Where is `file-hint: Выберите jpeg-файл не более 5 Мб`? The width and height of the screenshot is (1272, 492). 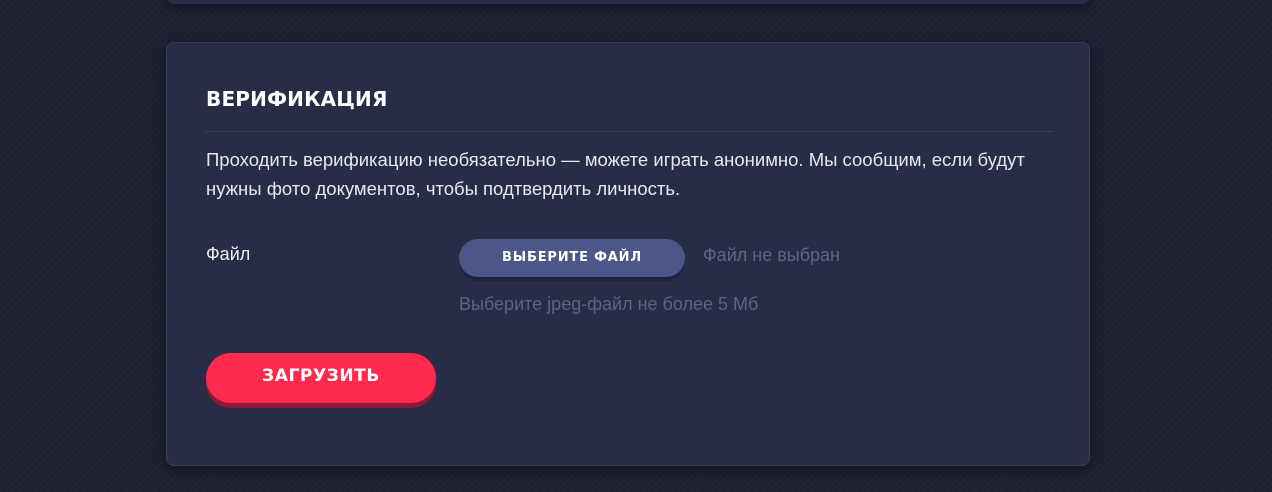 file-hint: Выберите jpeg-файл не более 5 Мб is located at coordinates (609, 304).